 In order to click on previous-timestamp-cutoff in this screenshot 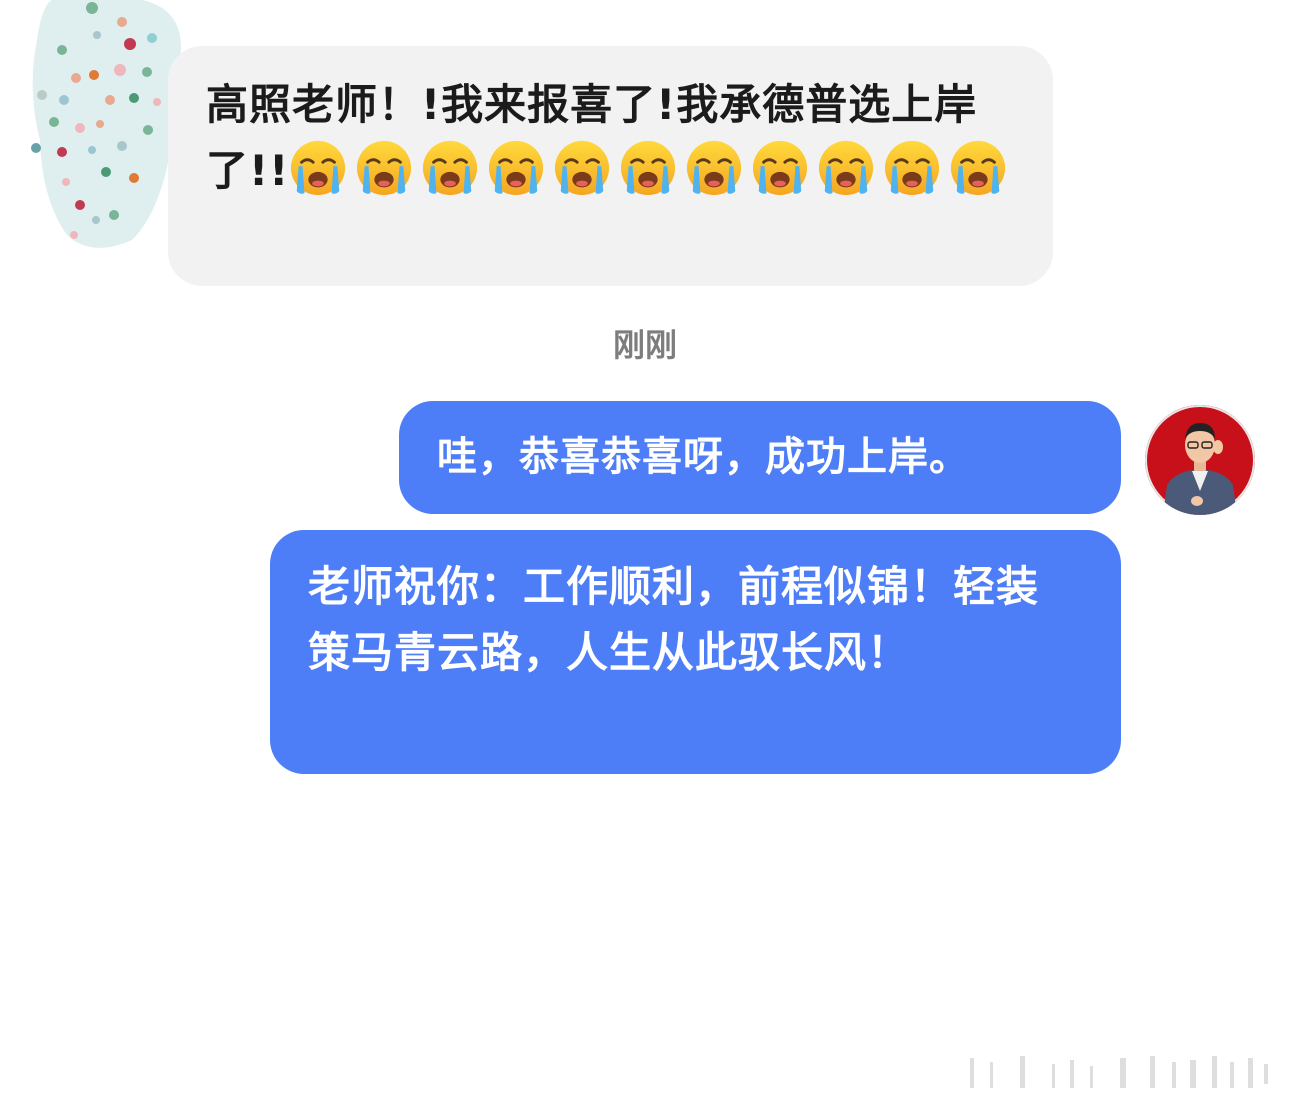, I will do `click(645, 2)`.